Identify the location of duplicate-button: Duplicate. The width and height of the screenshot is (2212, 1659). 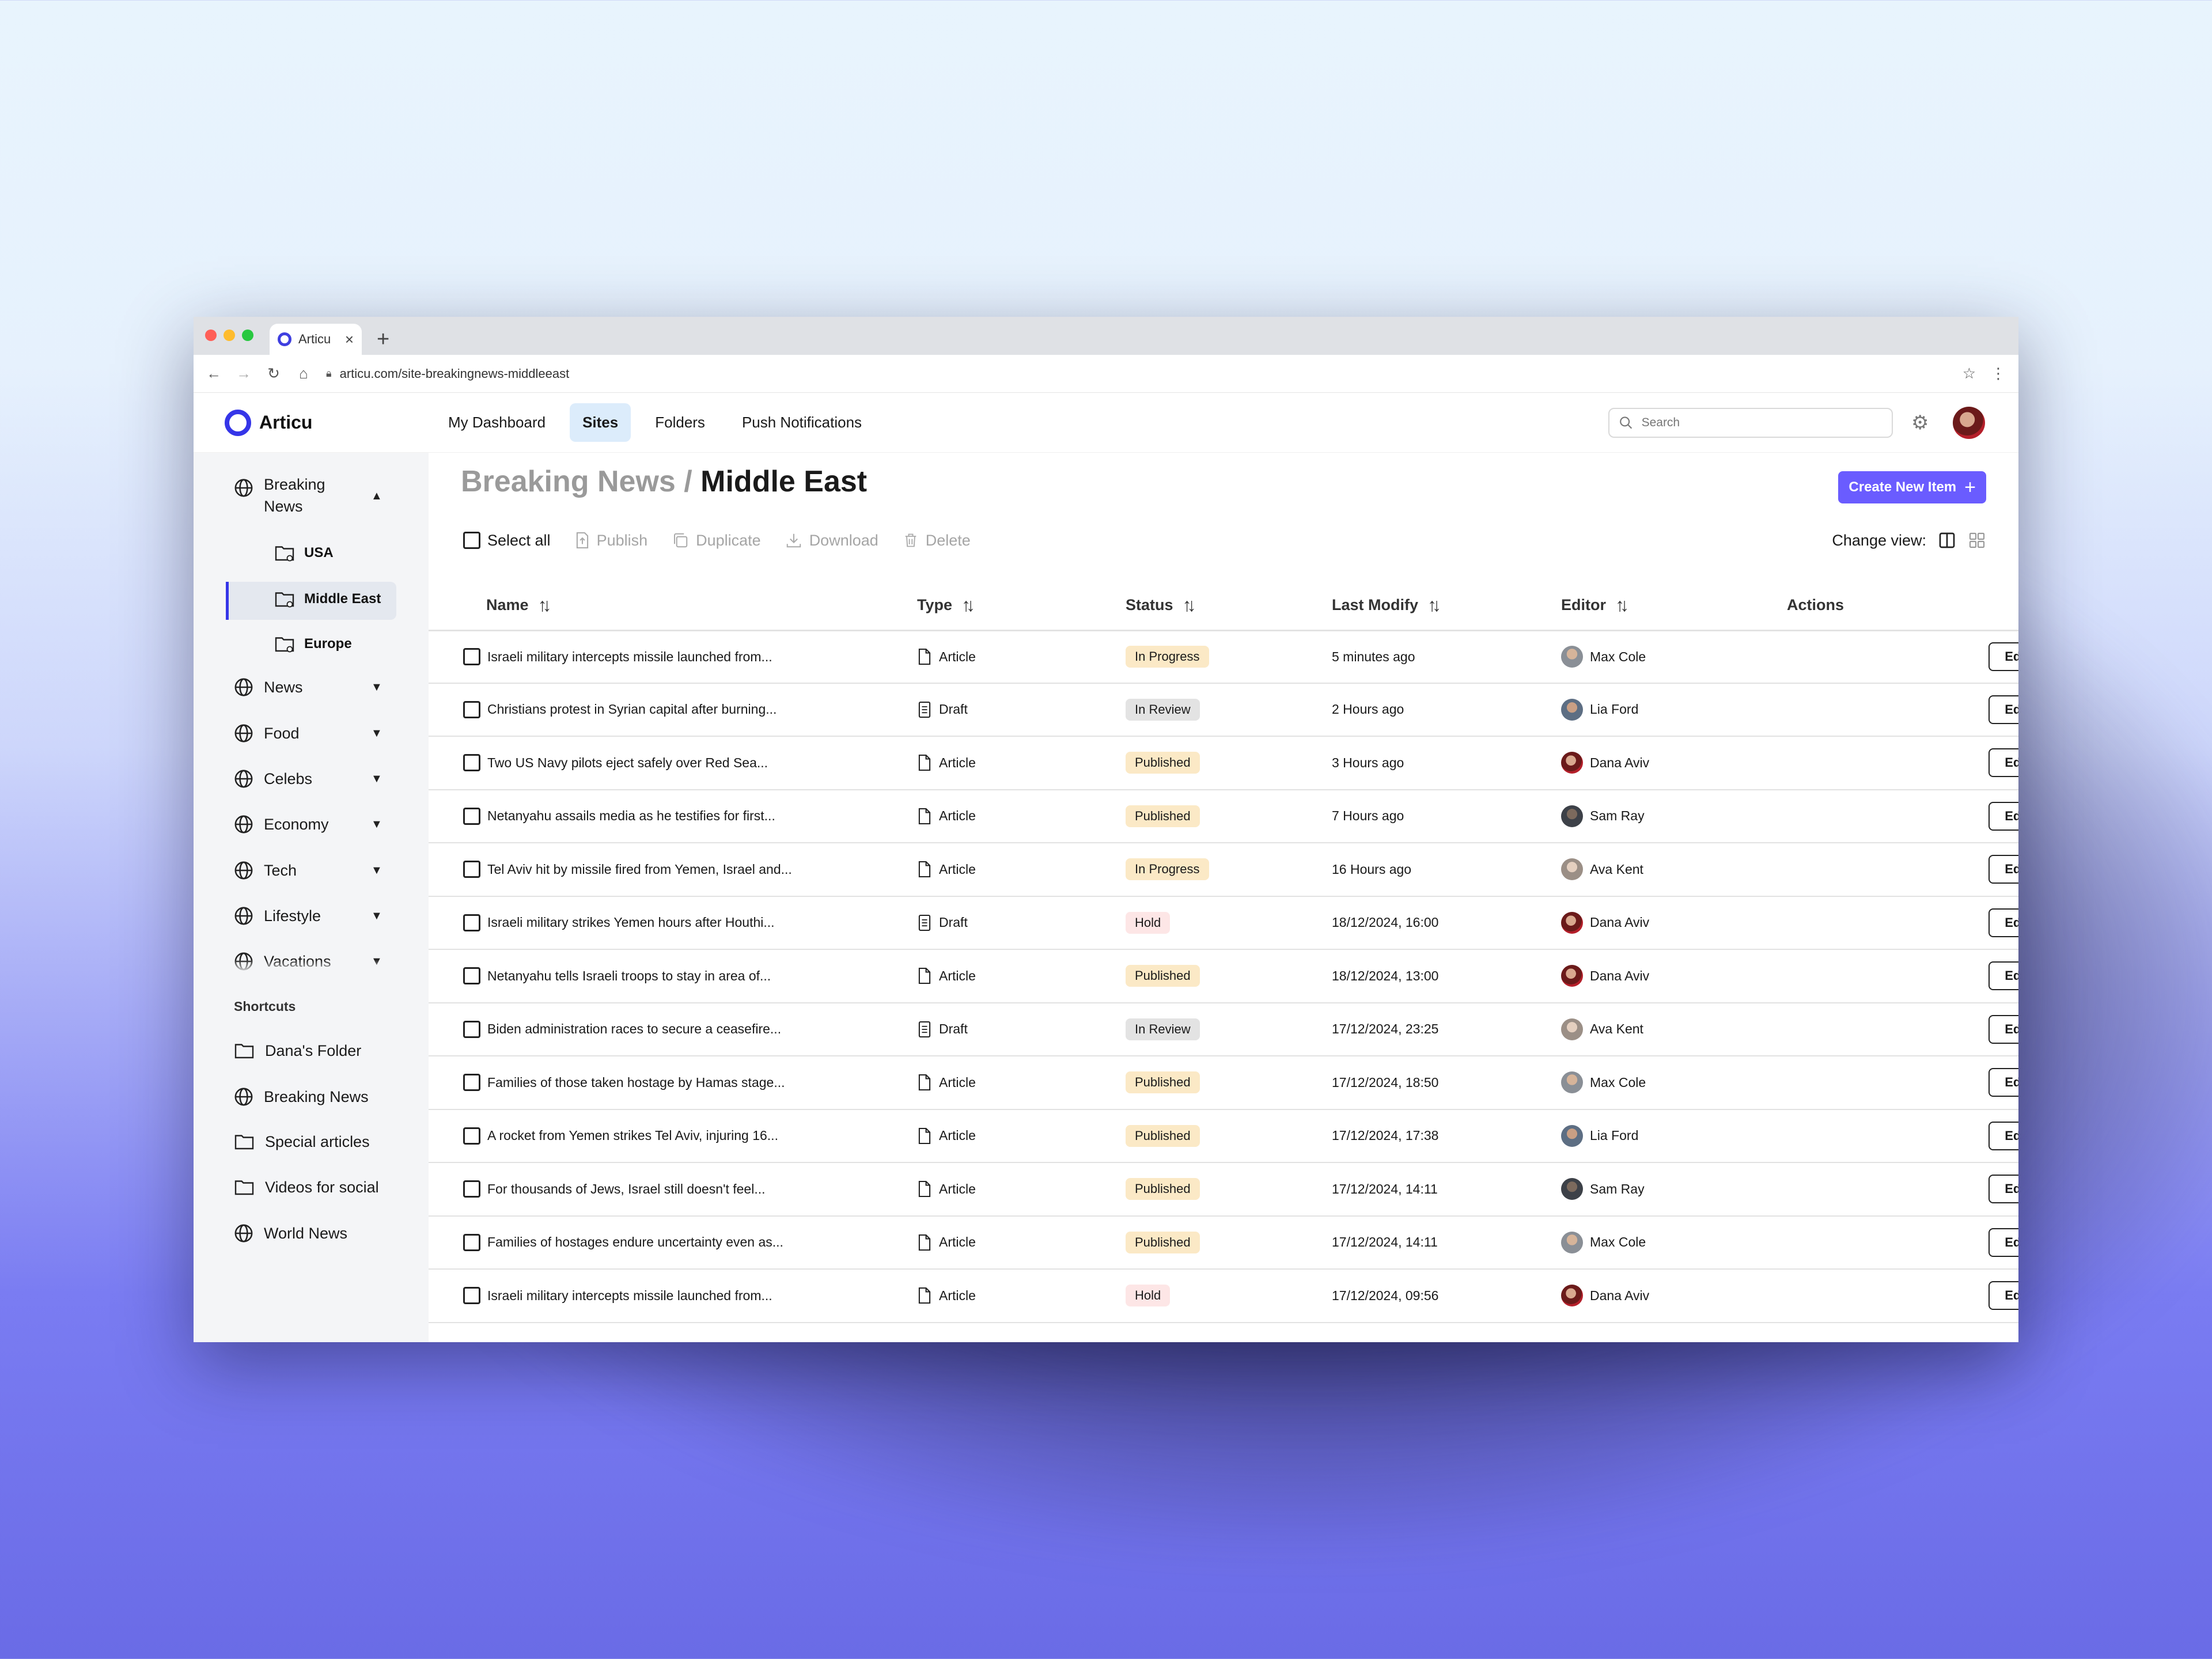
(716, 541).